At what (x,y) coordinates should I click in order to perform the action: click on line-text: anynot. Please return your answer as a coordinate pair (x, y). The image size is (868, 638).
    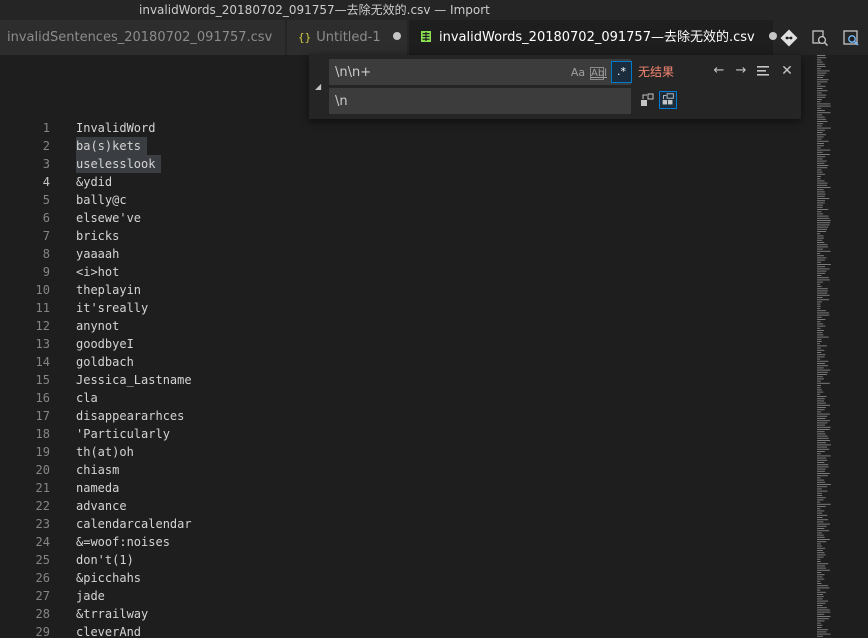
    Looking at the image, I should click on (97, 326).